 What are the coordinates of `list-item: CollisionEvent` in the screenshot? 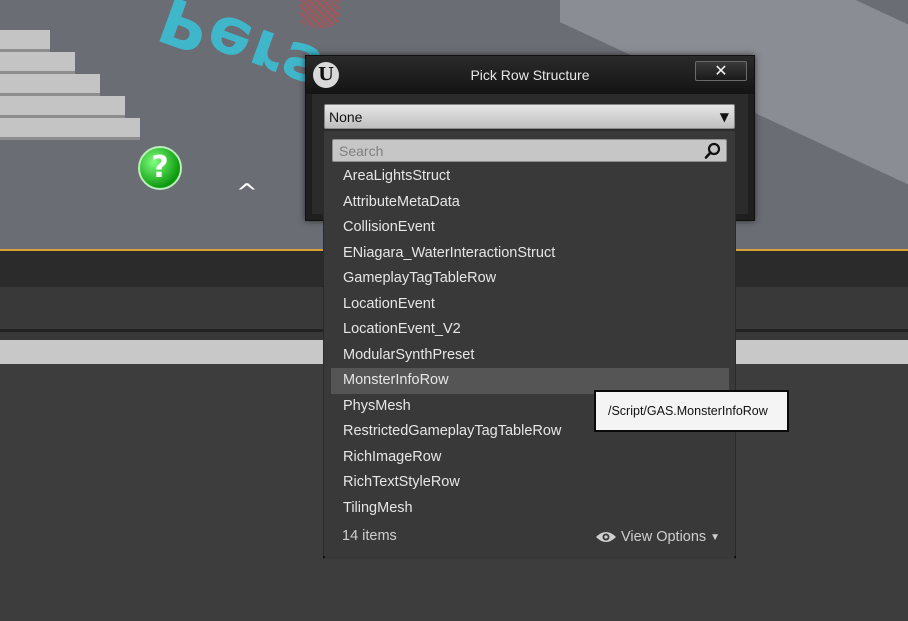 It's located at (530, 228).